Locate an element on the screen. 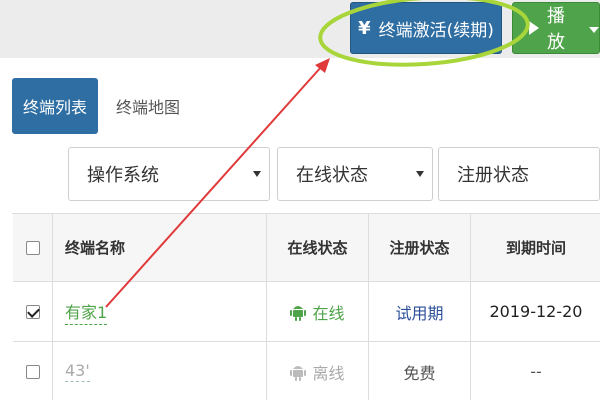 The image size is (600, 400). online-status-text: 在线 is located at coordinates (328, 313).